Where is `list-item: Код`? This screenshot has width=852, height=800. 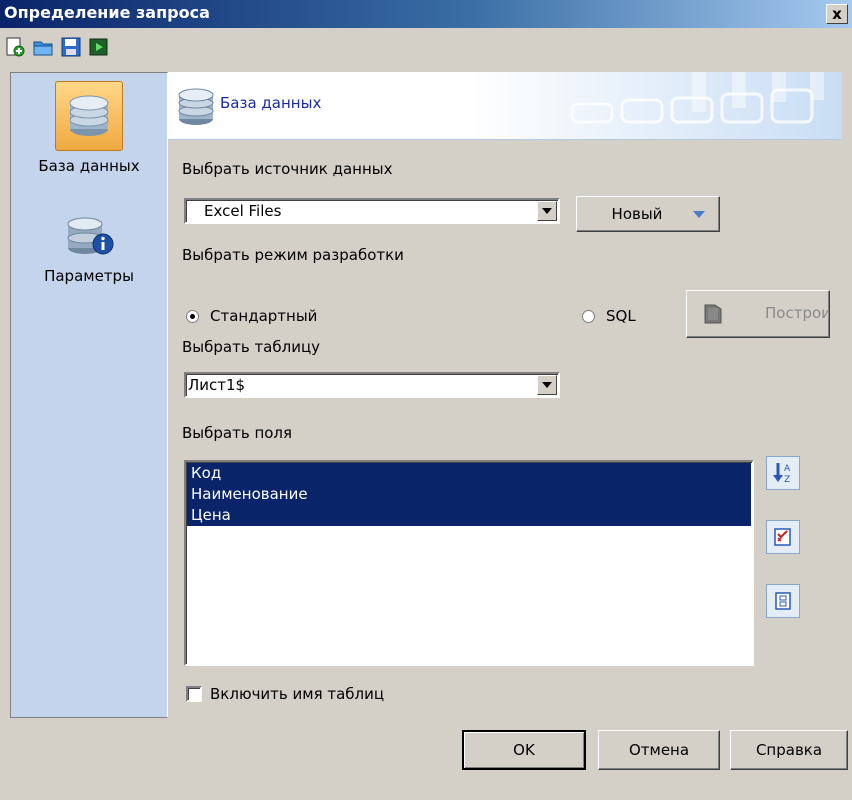 list-item: Код is located at coordinates (469, 473).